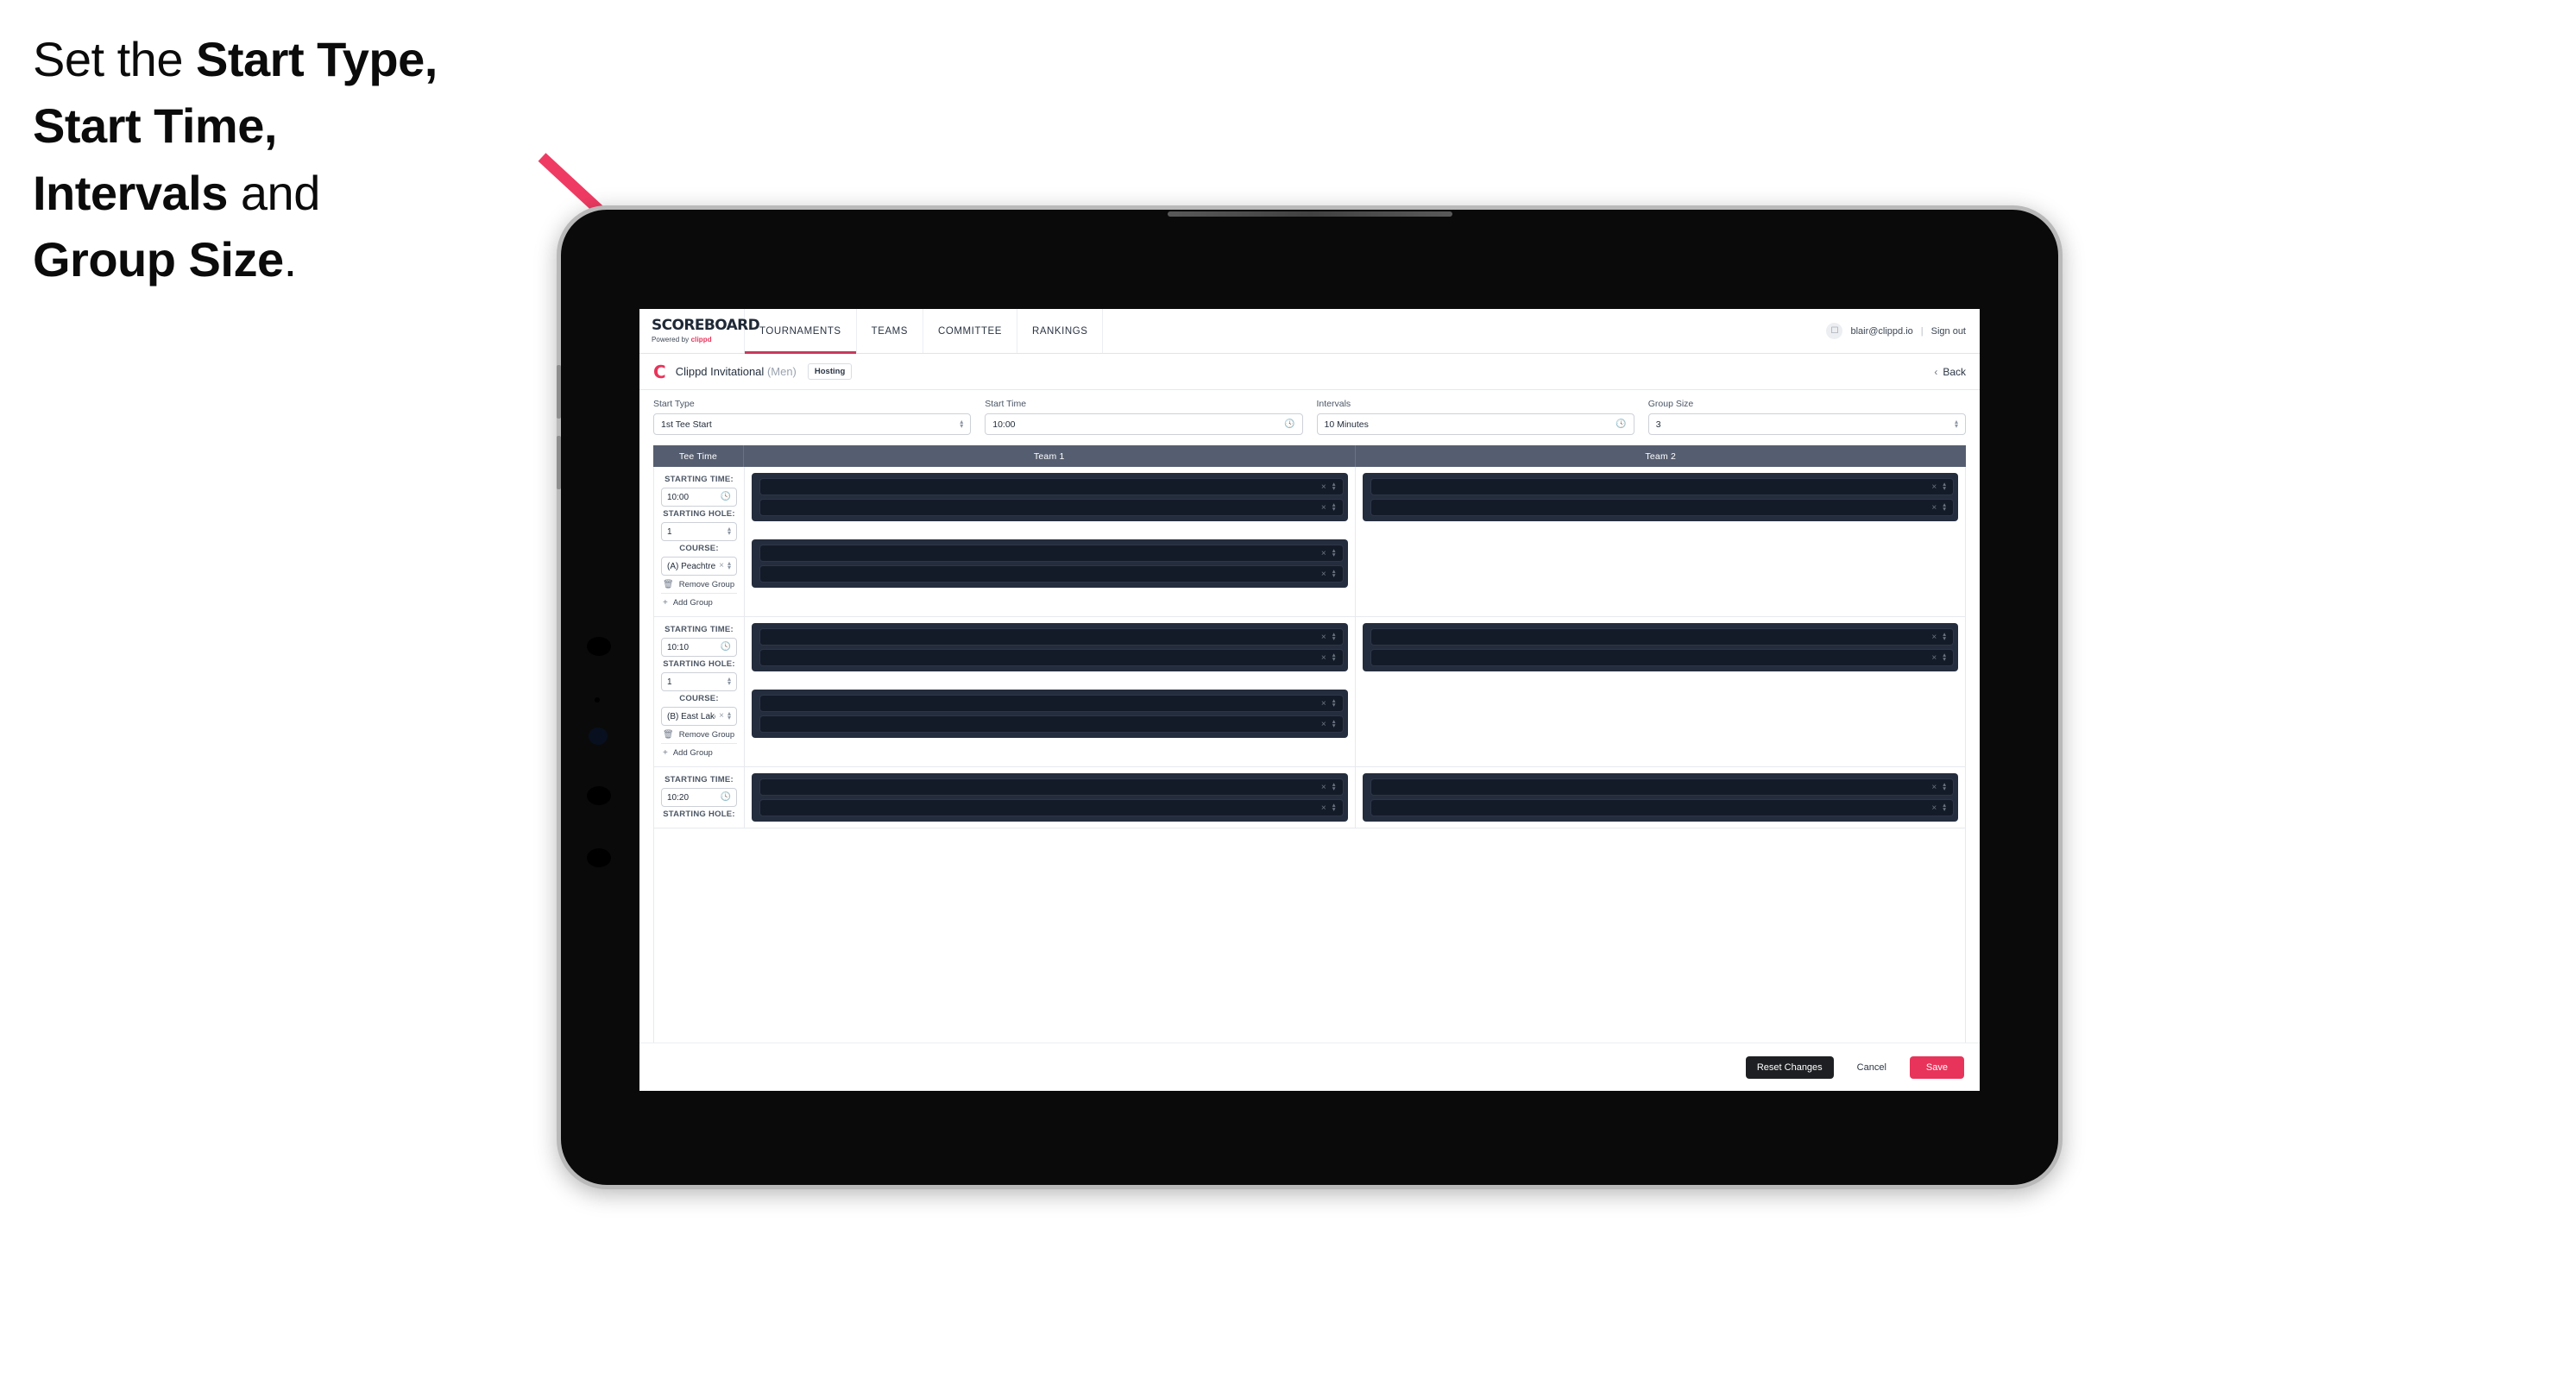 Image resolution: width=2576 pixels, height=1386 pixels. Describe the element at coordinates (970, 331) in the screenshot. I see `nav-tab-committee: COMMITTEE` at that location.